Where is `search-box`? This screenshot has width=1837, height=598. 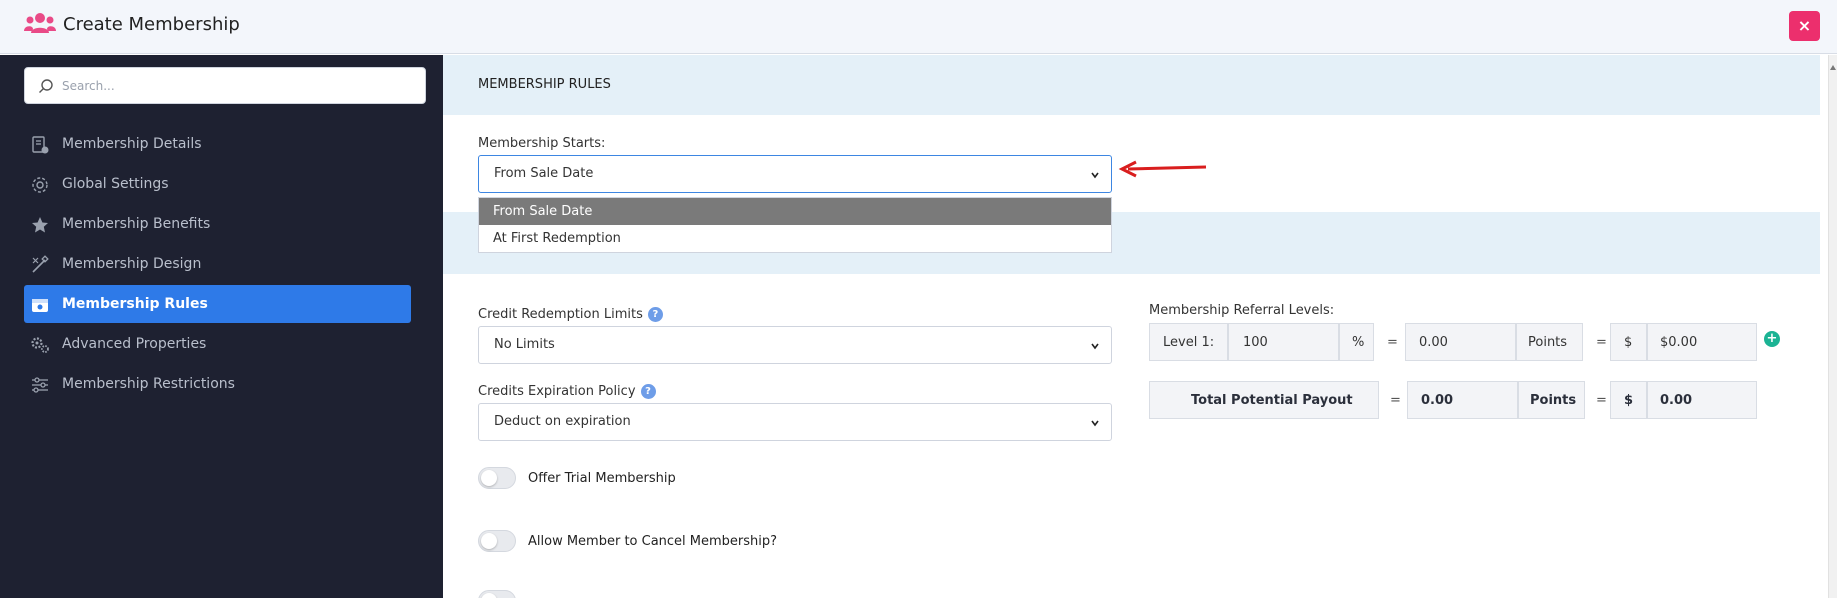
search-box is located at coordinates (225, 85).